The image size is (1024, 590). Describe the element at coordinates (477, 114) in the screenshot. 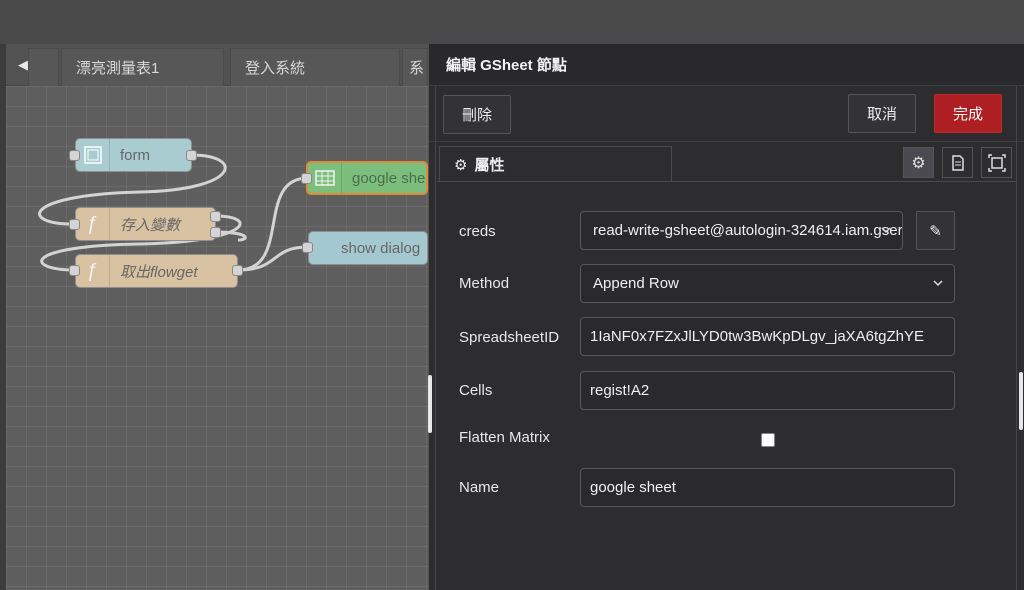

I see `delete-button: 刪除` at that location.